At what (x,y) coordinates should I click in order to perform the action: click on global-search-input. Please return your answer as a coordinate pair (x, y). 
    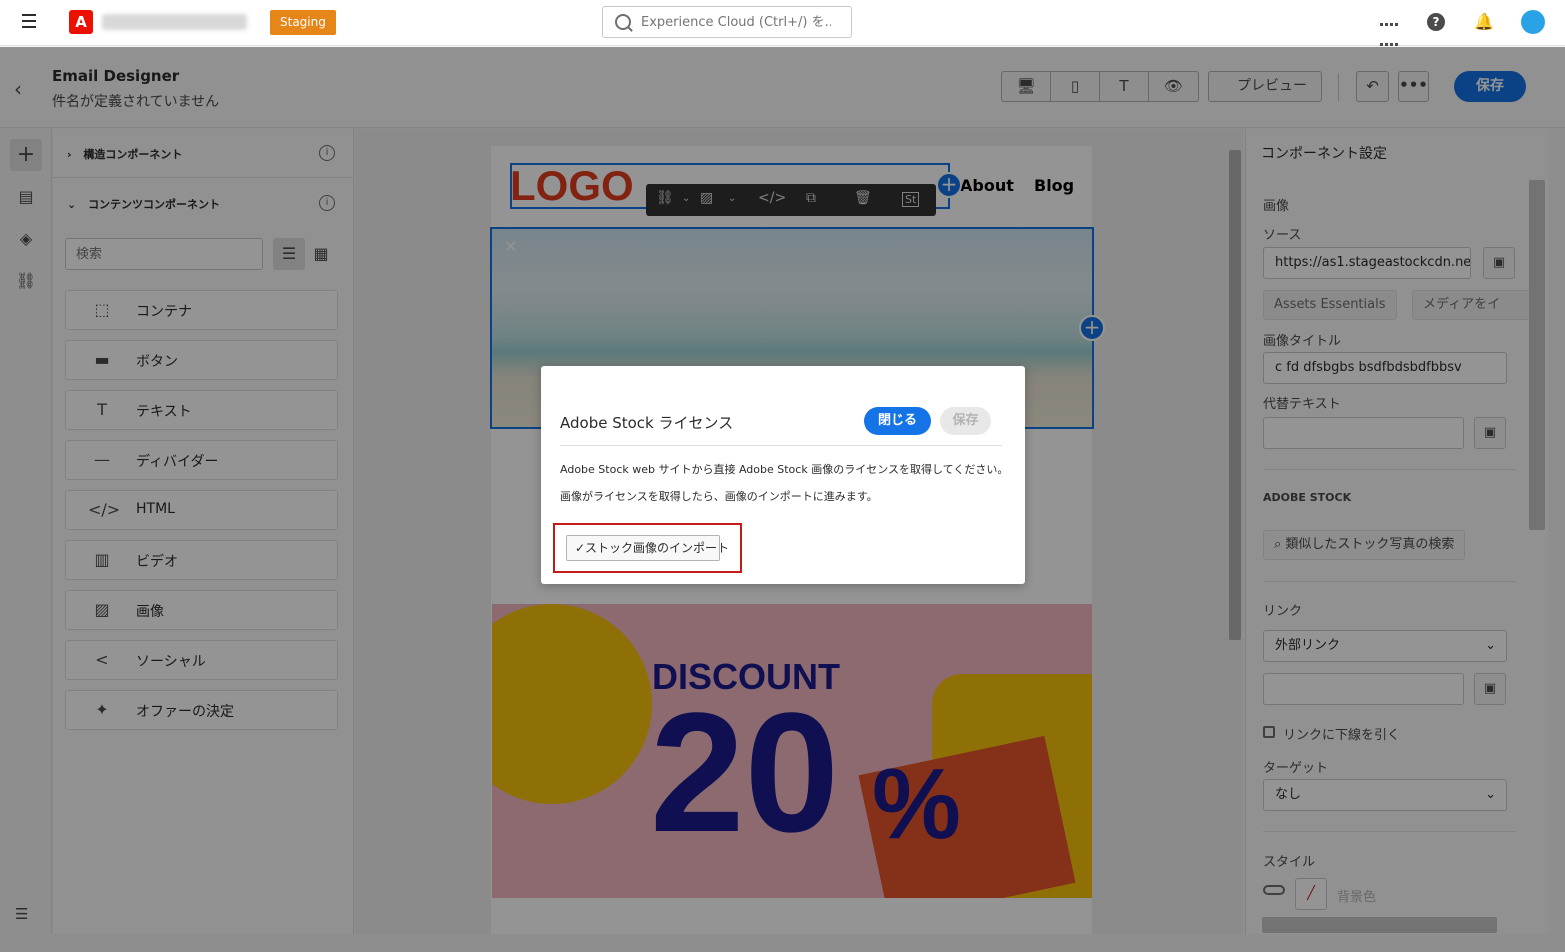
    Looking at the image, I should click on (736, 22).